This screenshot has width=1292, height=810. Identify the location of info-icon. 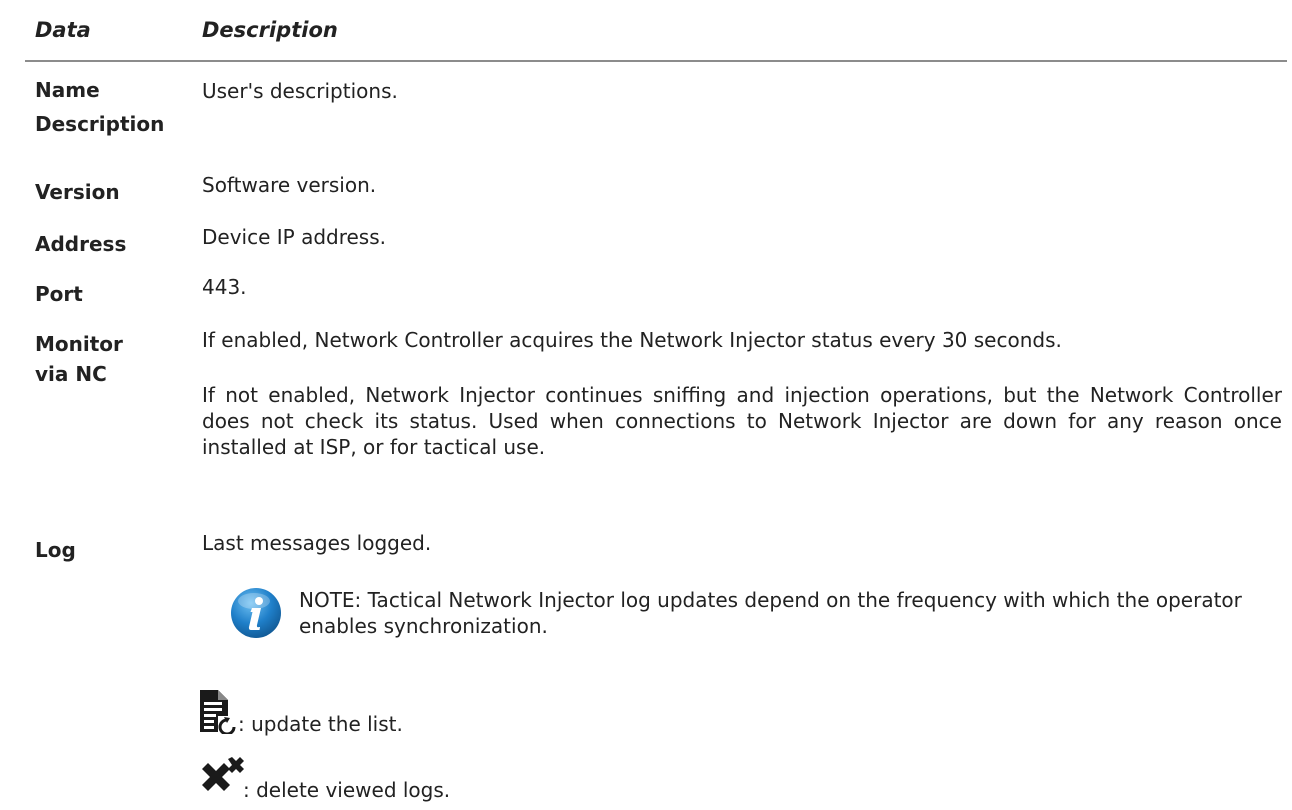
(256, 613).